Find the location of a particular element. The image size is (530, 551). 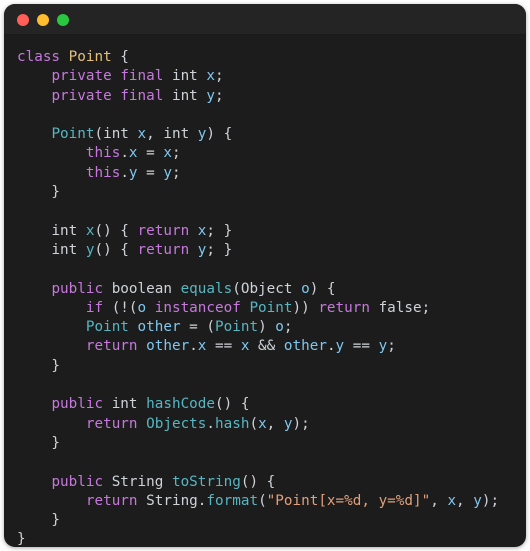

code-line: return other.x == x && other.y == y; is located at coordinates (271, 346).